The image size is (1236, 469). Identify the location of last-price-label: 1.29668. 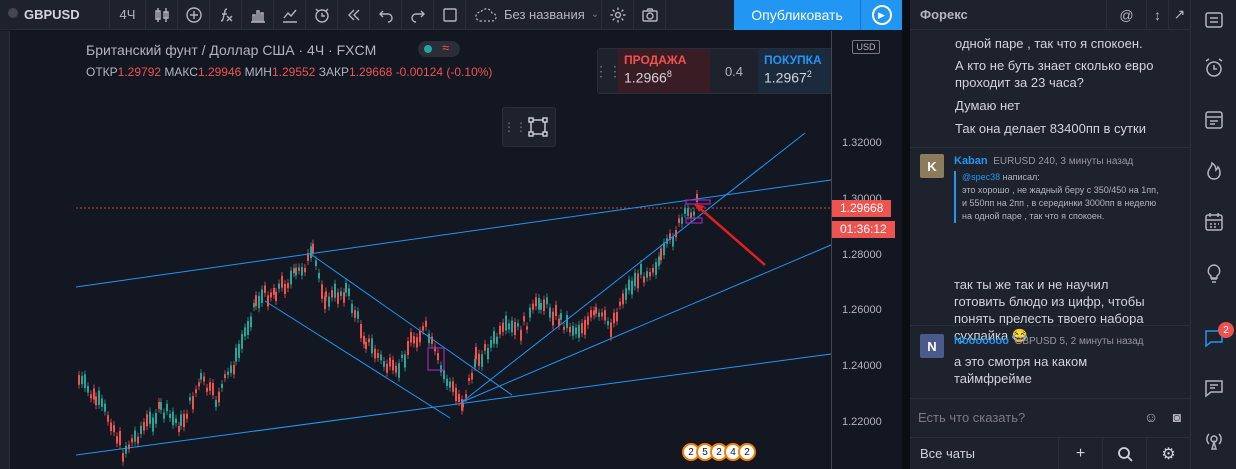
(862, 208).